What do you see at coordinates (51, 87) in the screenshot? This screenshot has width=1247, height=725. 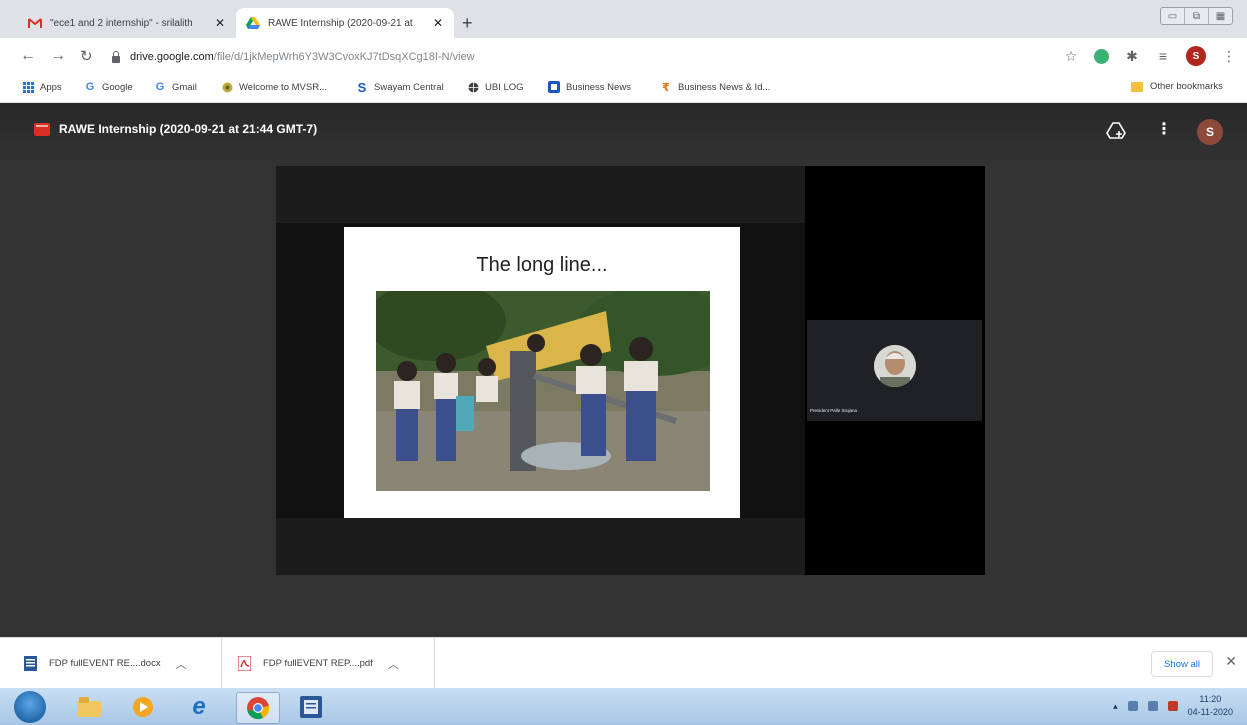 I see `bookmark-label: Apps` at bounding box center [51, 87].